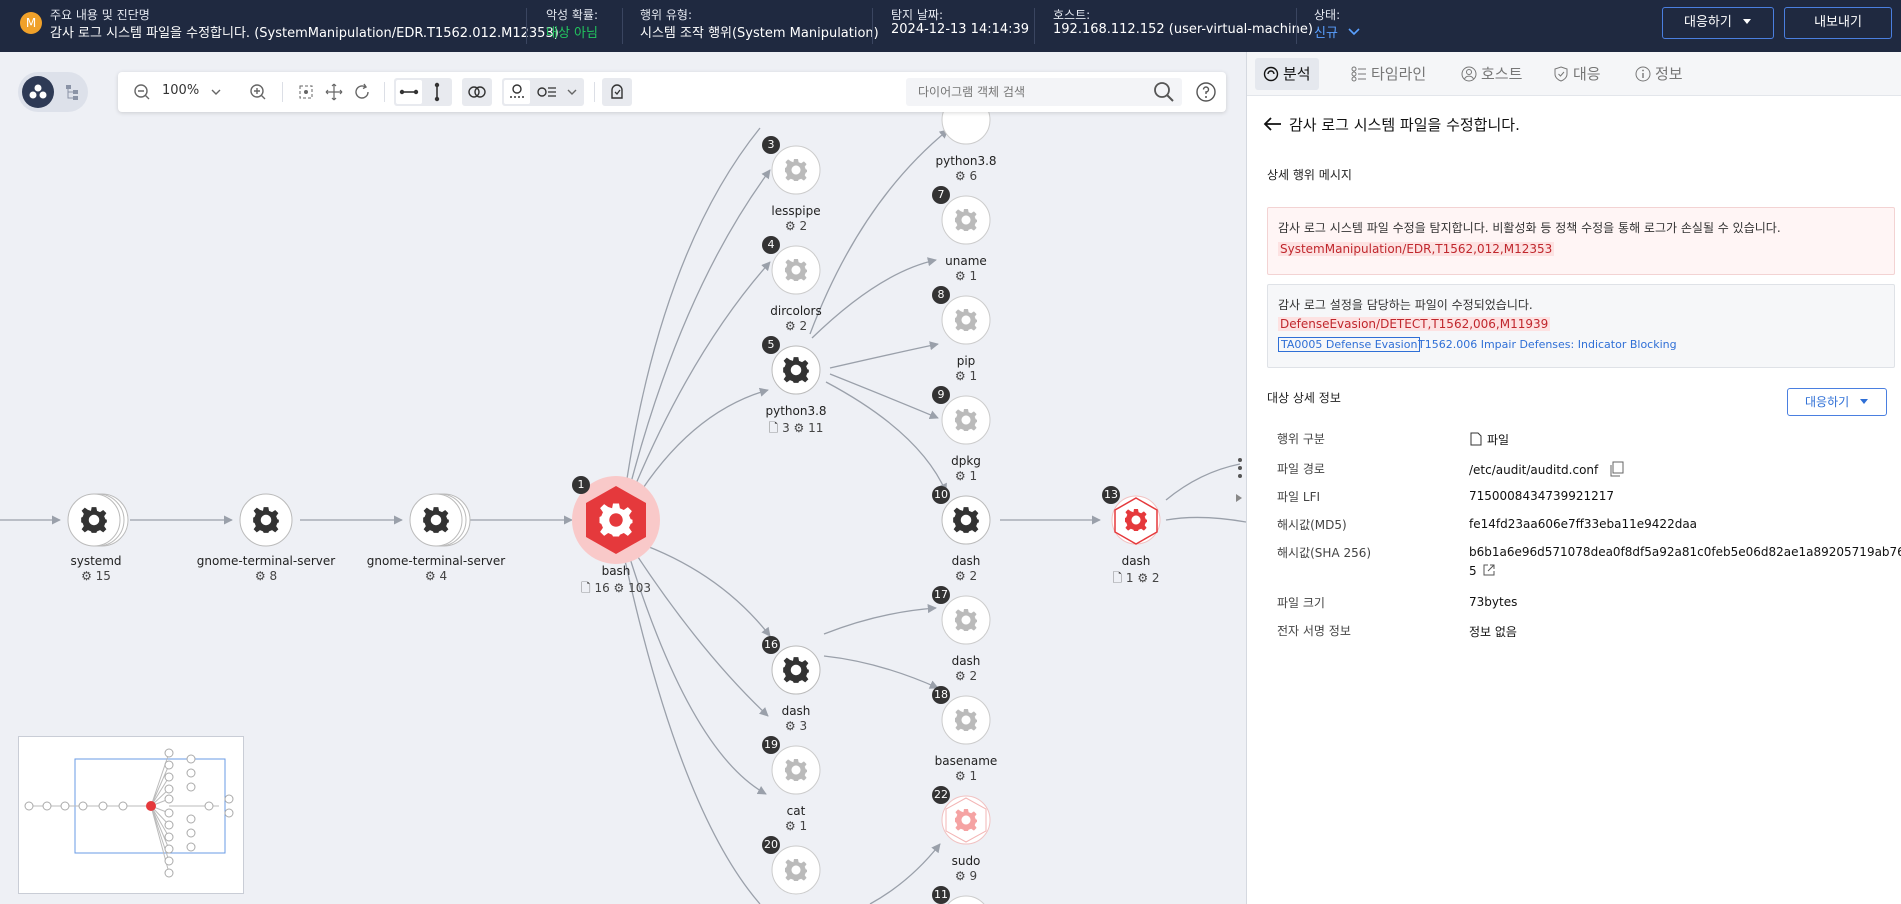  I want to click on sha256-tail: 5, so click(1482, 570).